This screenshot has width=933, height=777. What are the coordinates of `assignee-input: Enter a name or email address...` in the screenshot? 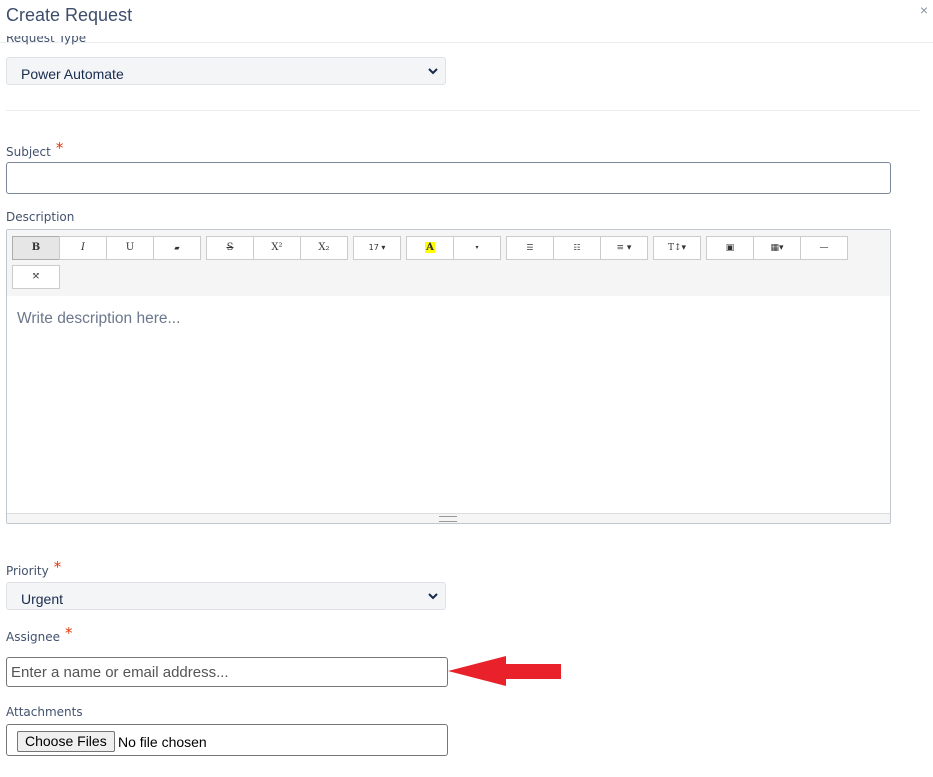 It's located at (227, 672).